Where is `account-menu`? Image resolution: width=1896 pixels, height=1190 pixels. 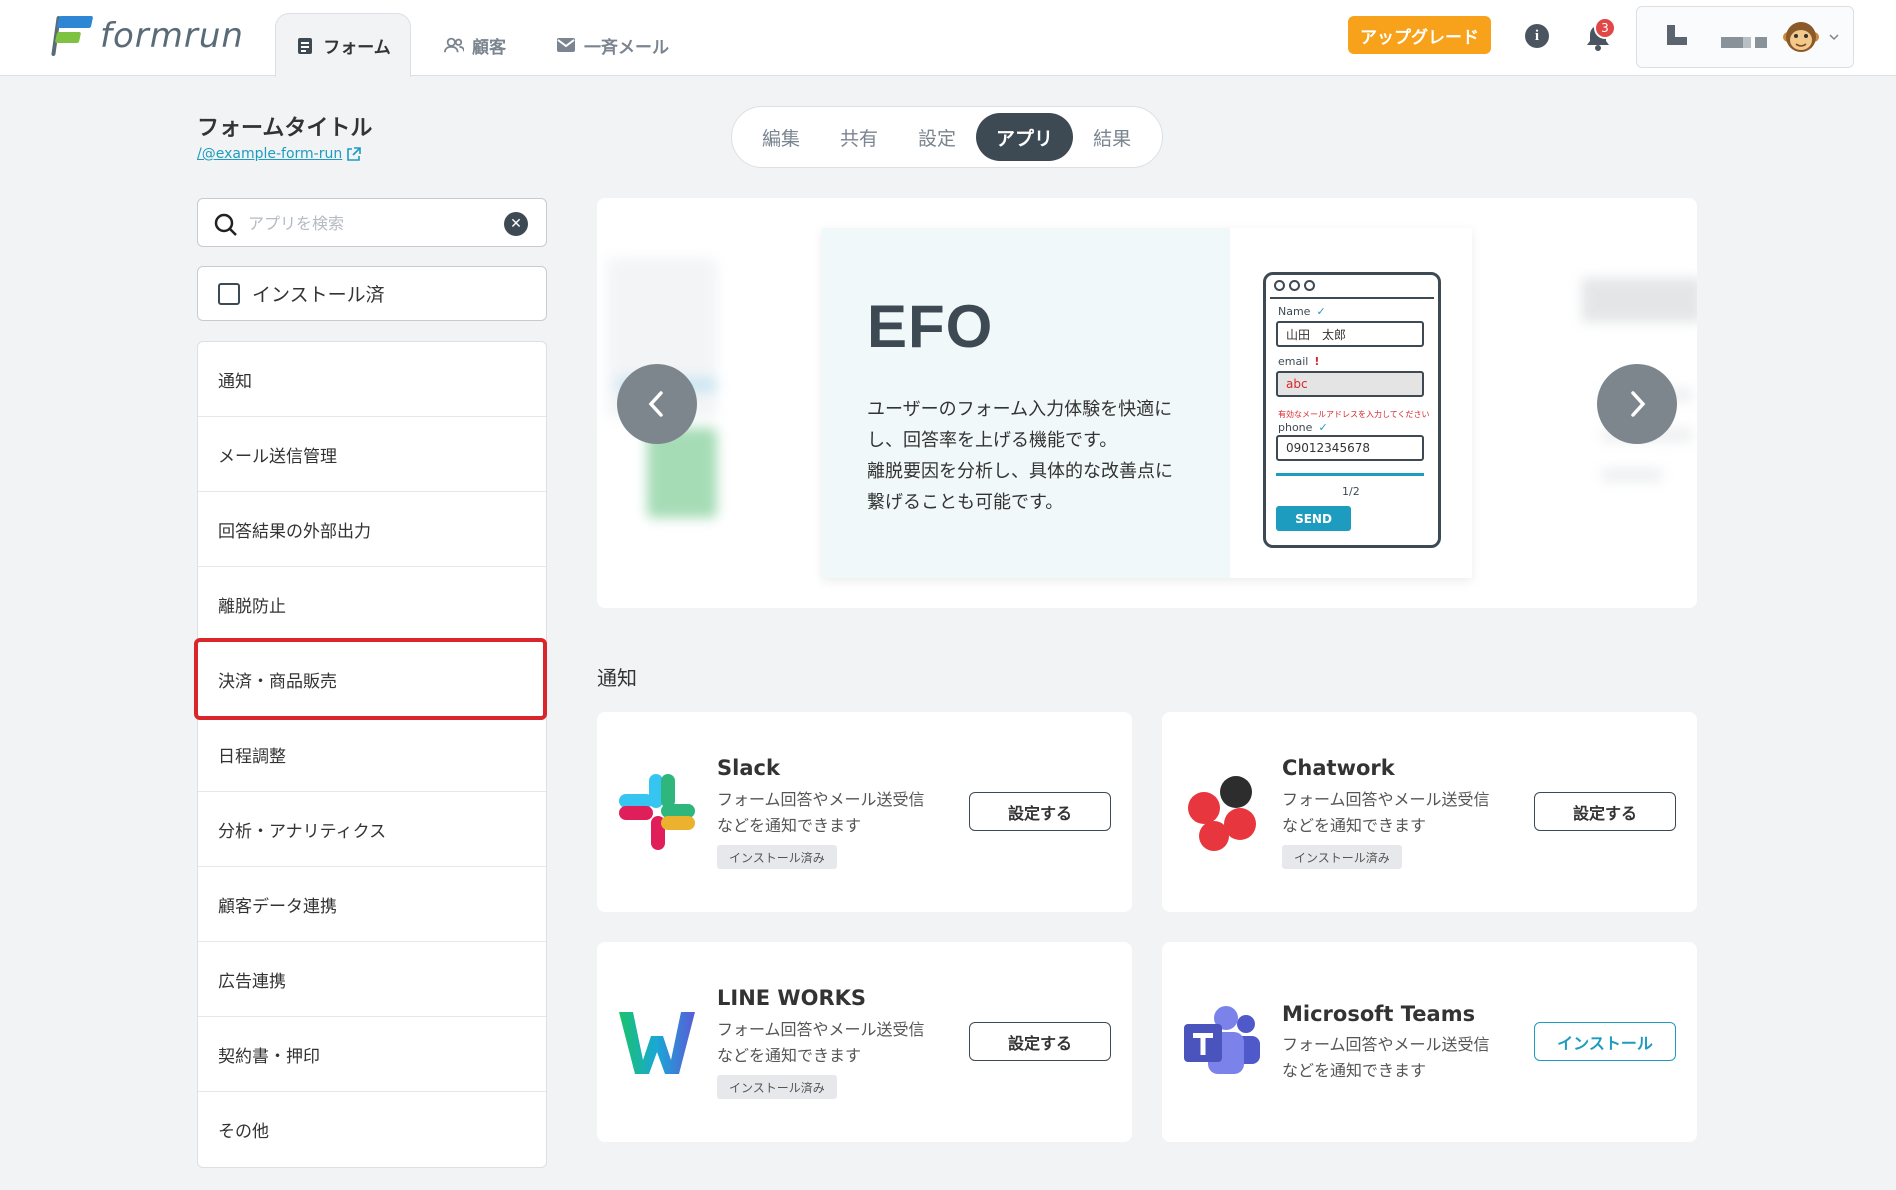
account-menu is located at coordinates (1745, 37).